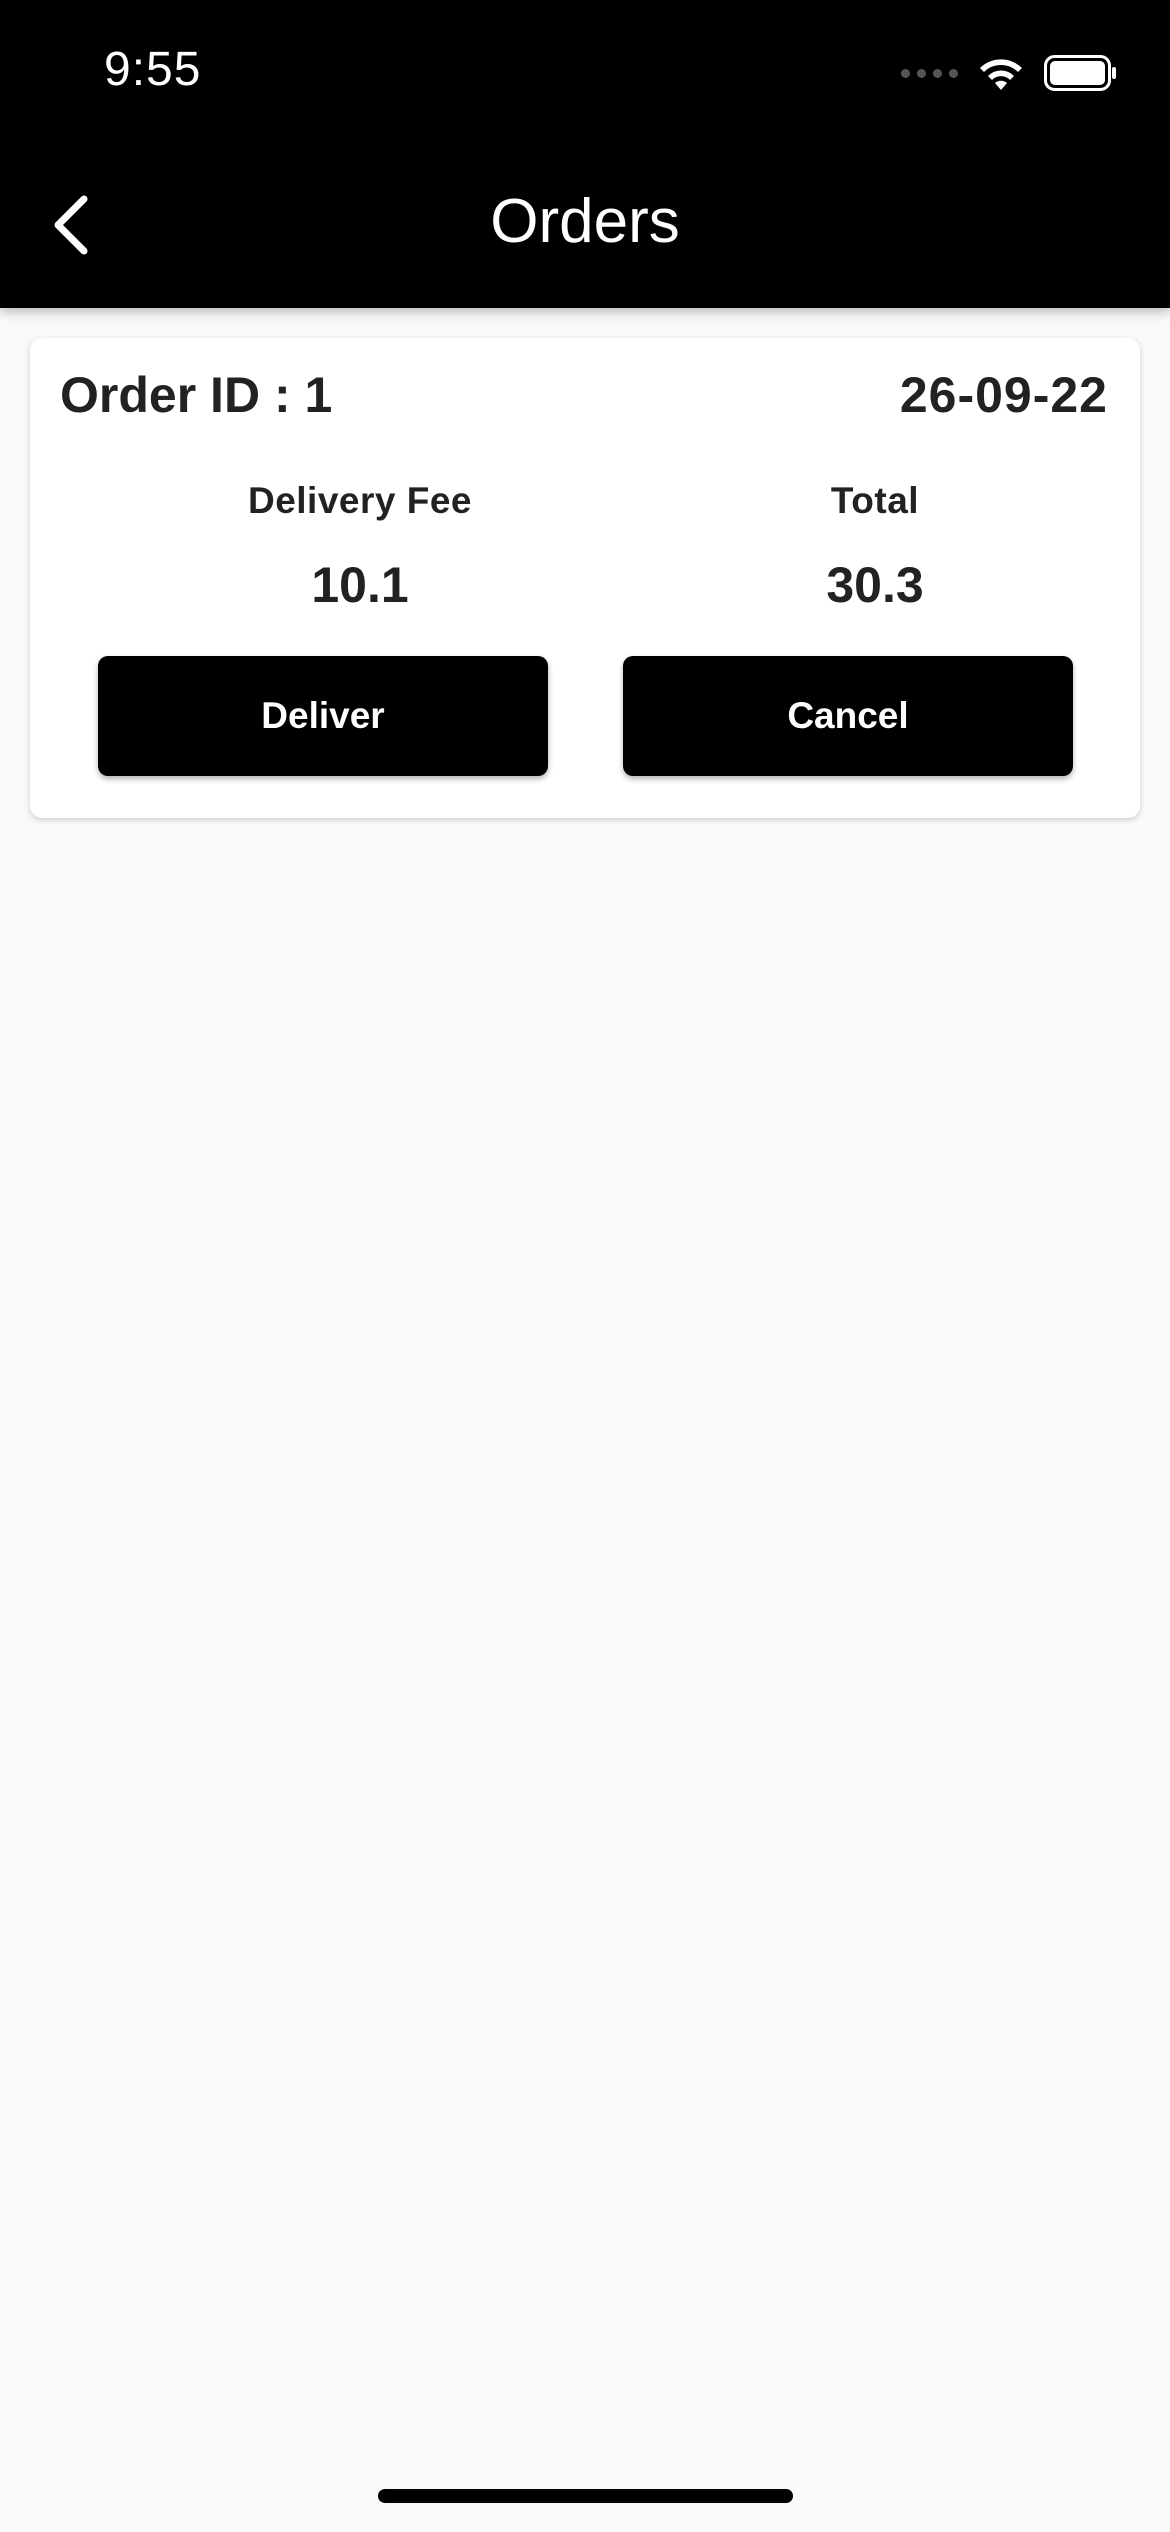 This screenshot has width=1170, height=2532. I want to click on wifi-icon, so click(1001, 73).